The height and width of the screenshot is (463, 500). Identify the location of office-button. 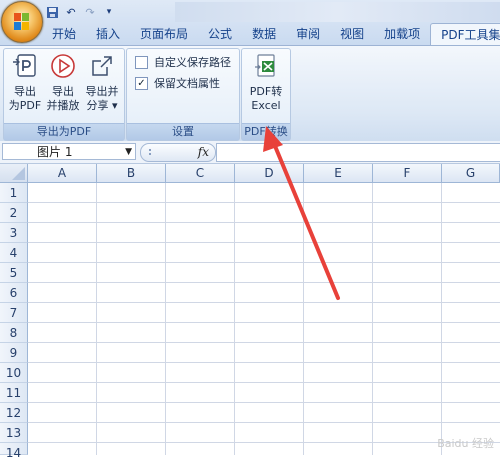
(22, 22).